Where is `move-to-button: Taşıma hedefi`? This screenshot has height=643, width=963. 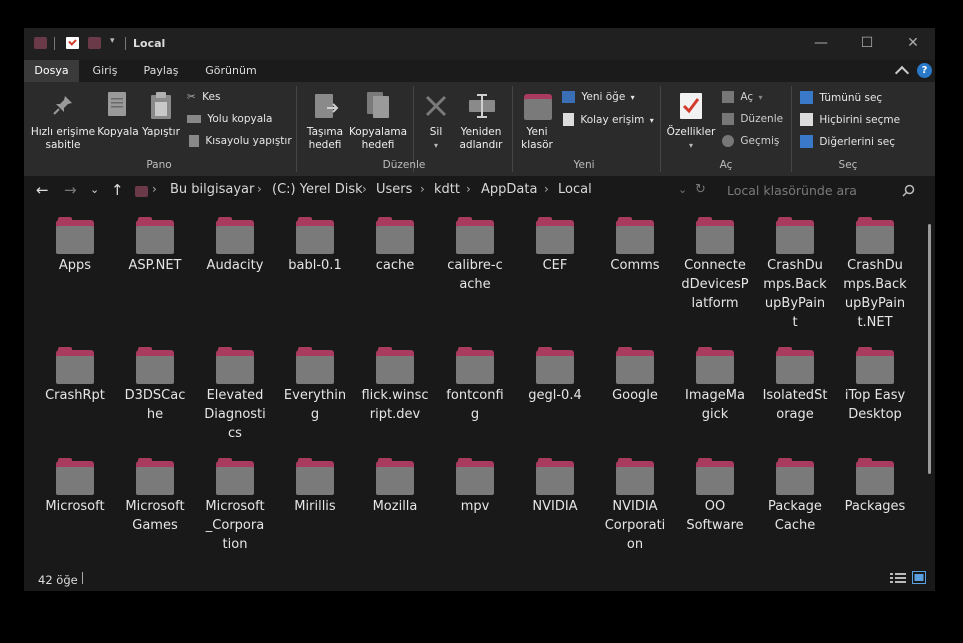
move-to-button: Taşıma hedefi is located at coordinates (325, 139).